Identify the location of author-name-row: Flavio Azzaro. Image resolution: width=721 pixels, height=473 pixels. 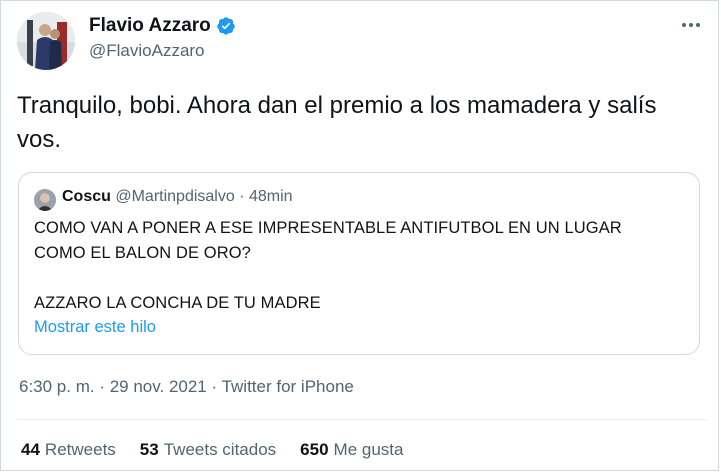
(162, 26).